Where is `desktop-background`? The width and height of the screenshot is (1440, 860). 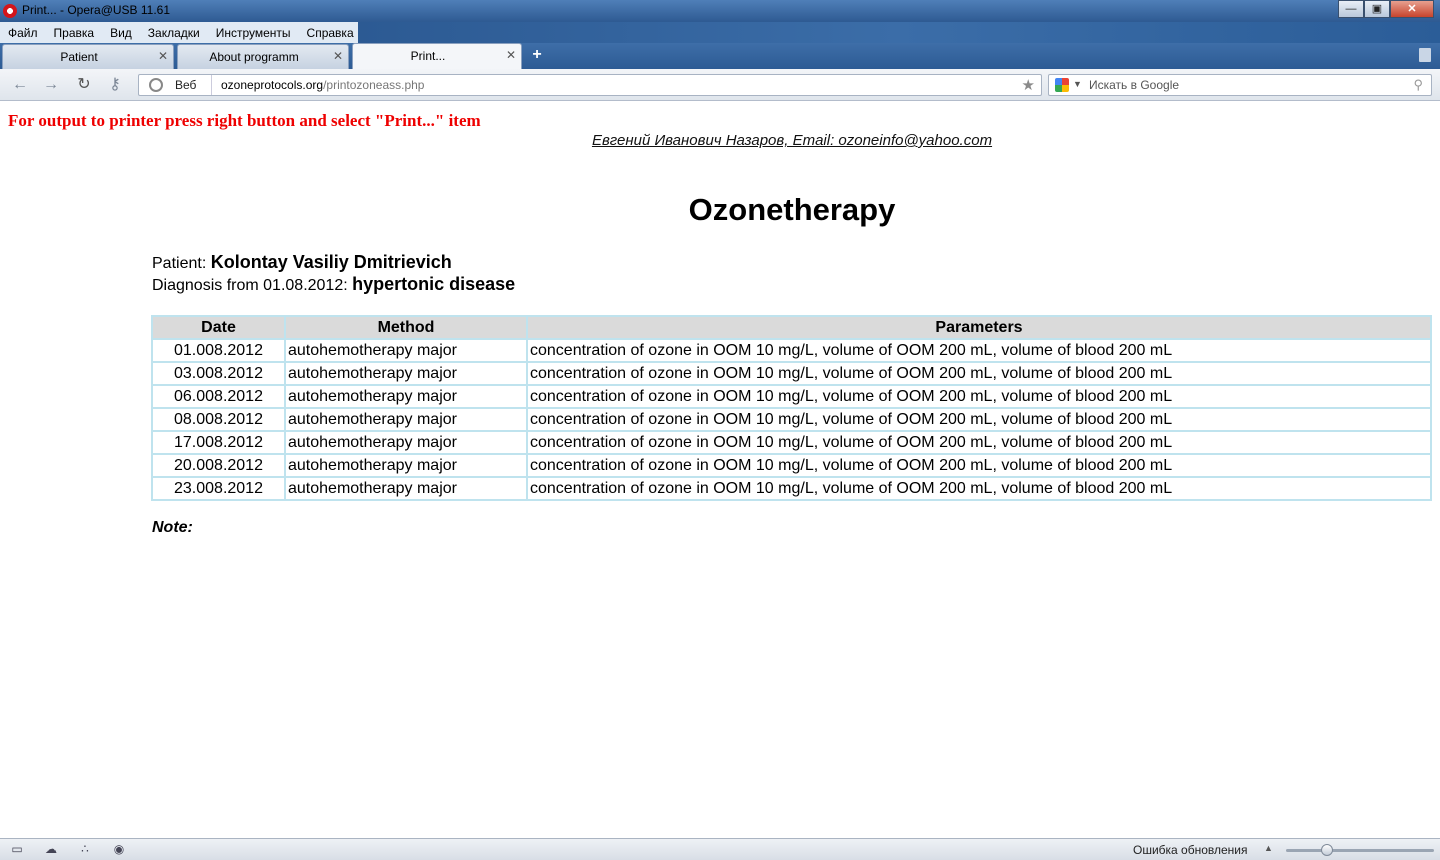 desktop-background is located at coordinates (899, 32).